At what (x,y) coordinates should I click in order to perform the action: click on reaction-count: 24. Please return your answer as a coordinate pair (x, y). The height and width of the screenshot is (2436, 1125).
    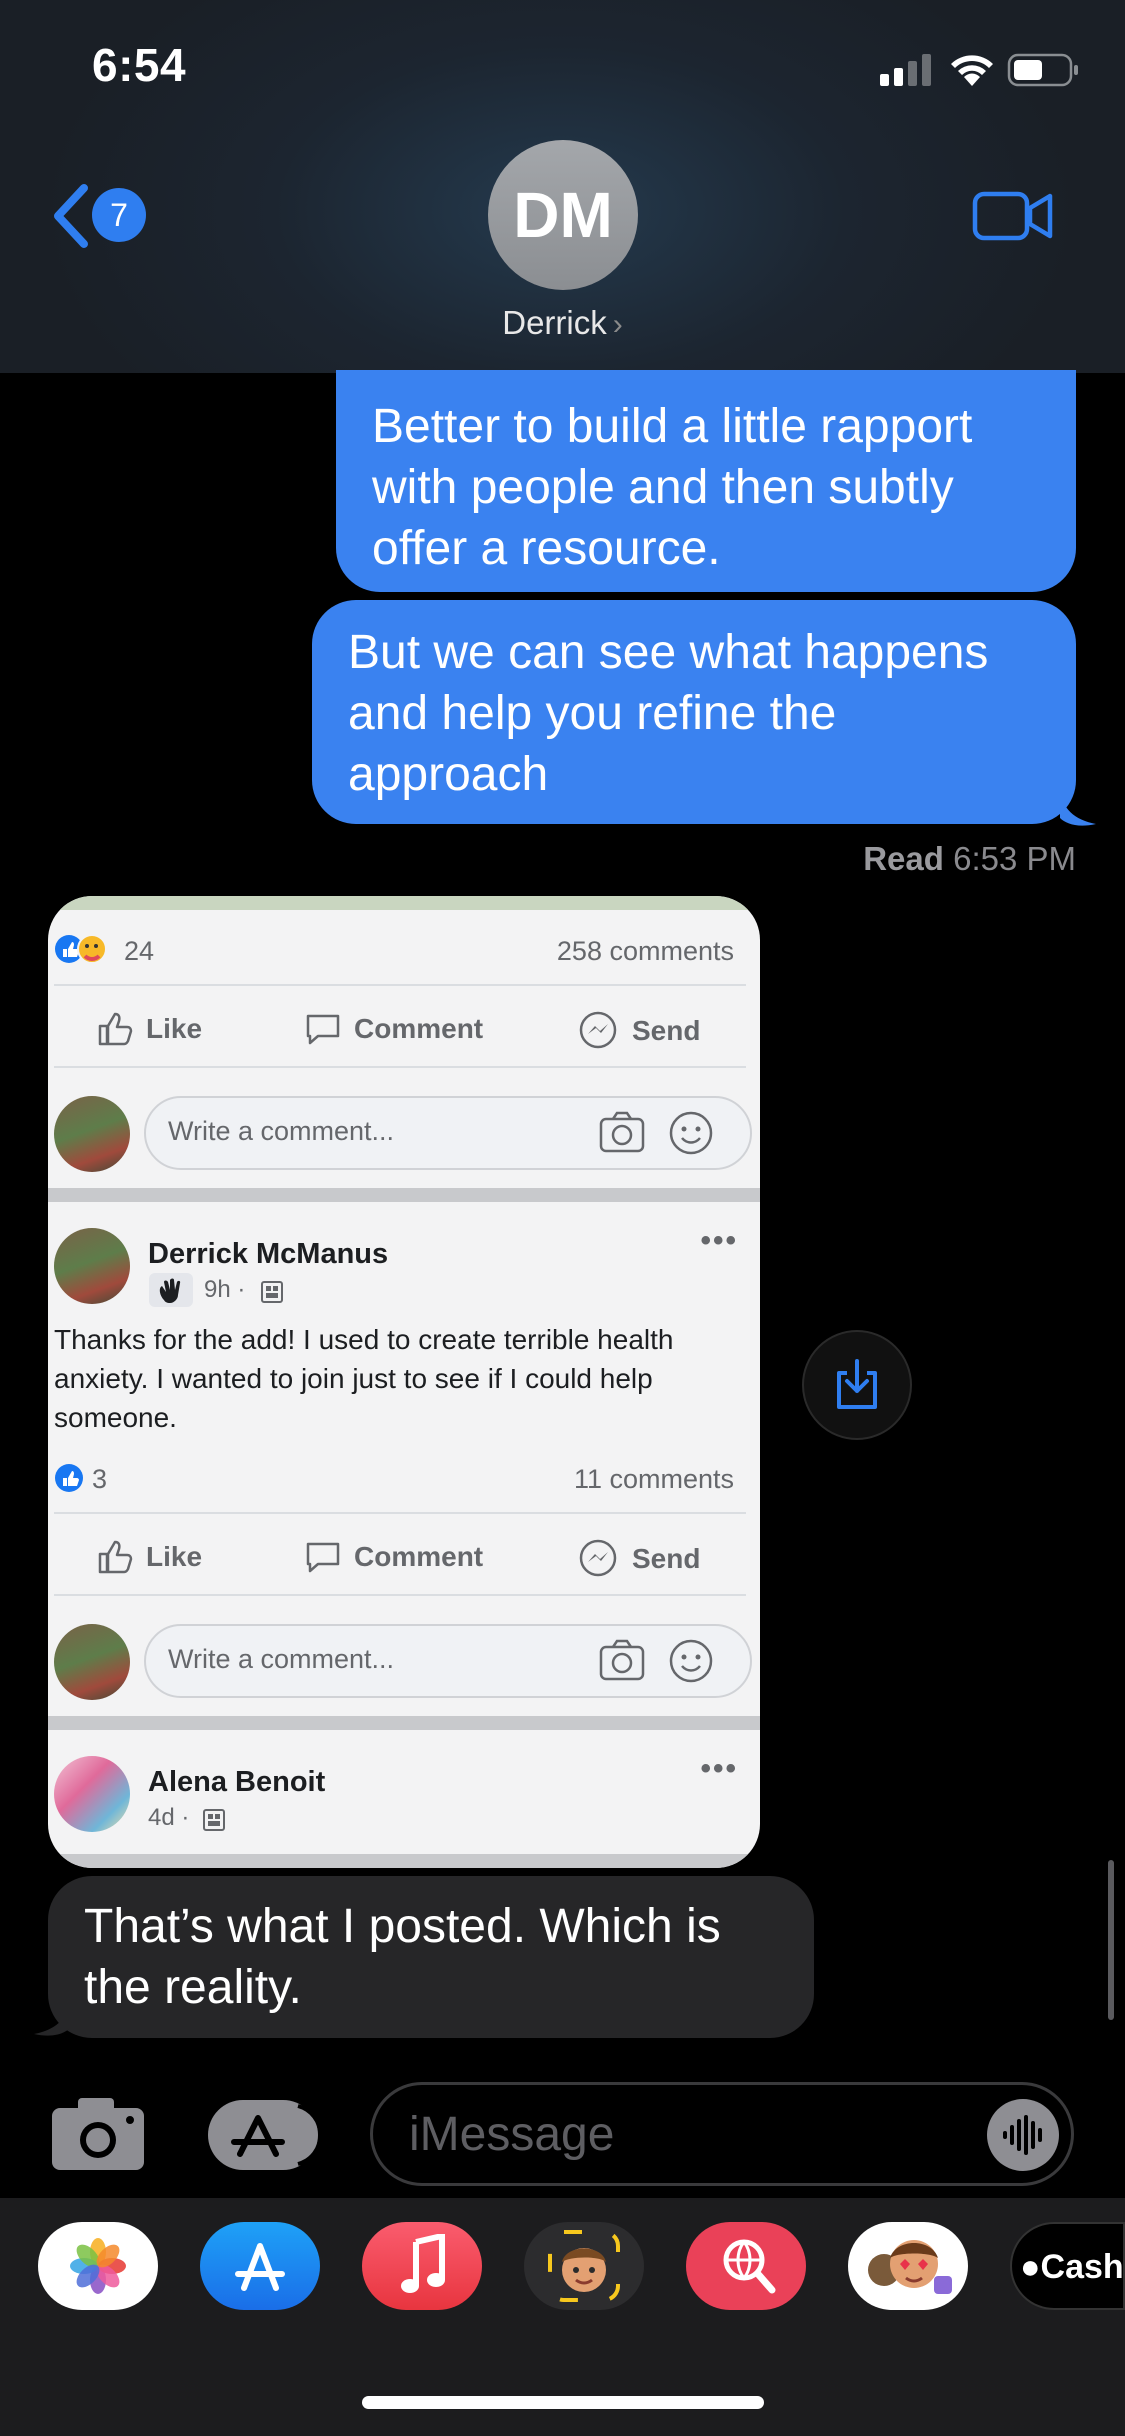
    Looking at the image, I should click on (139, 951).